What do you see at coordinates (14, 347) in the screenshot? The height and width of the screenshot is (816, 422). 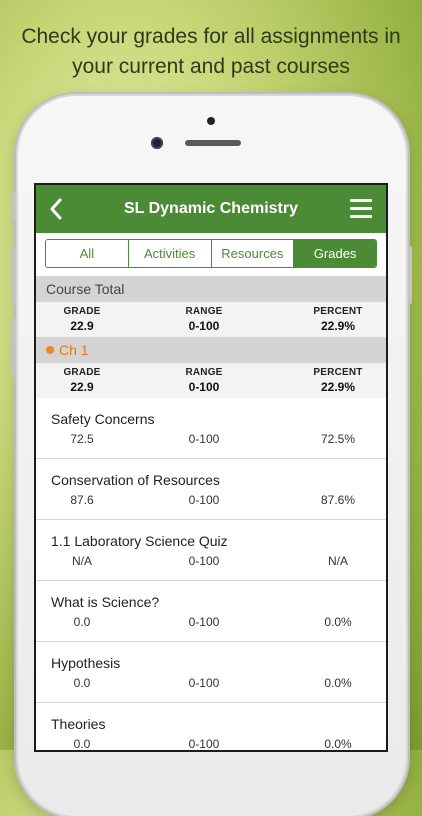 I see `phone-volume-down-button` at bounding box center [14, 347].